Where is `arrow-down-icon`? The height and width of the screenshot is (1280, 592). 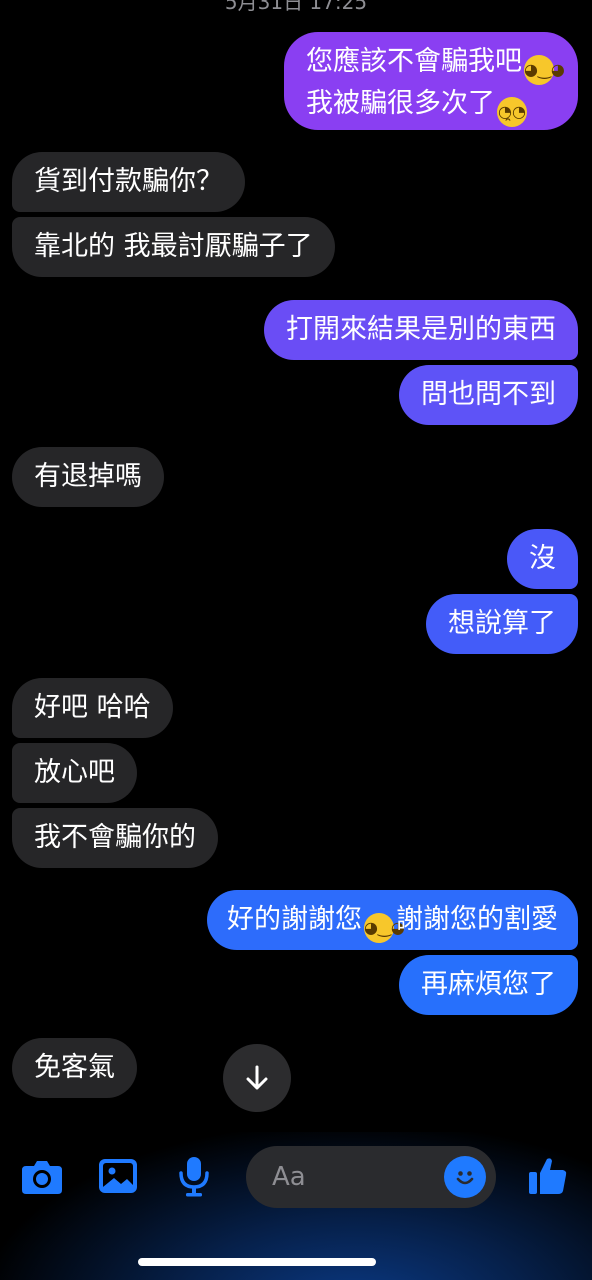
arrow-down-icon is located at coordinates (257, 1077).